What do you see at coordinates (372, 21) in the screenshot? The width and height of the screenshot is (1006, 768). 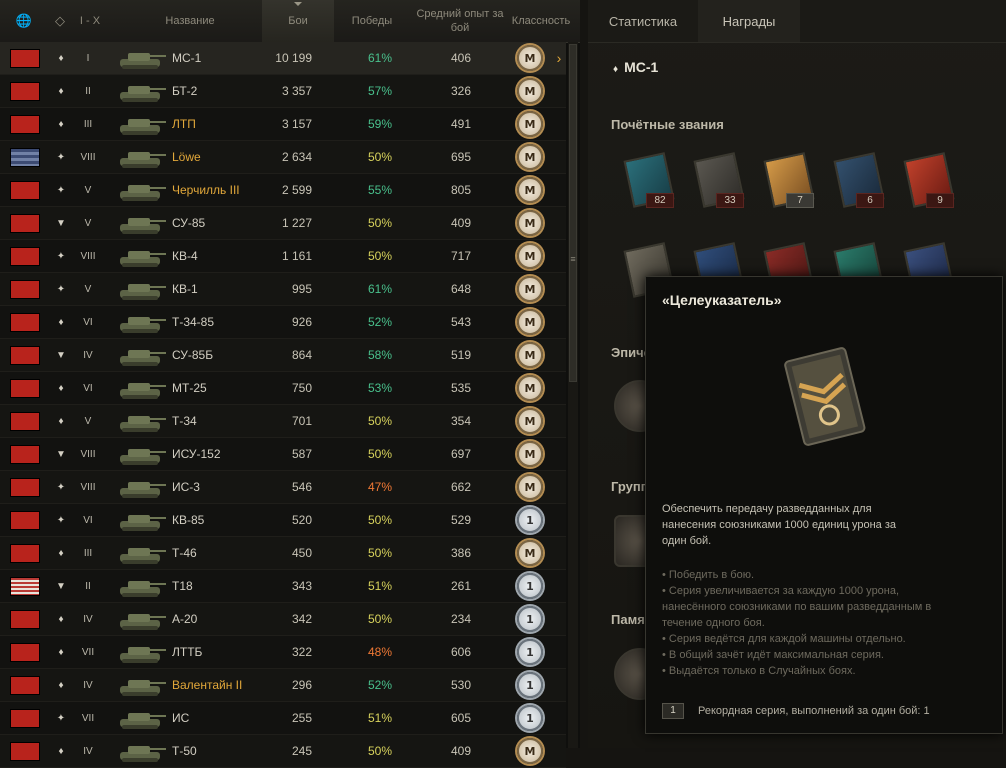 I see `column-wins-sort: Победы` at bounding box center [372, 21].